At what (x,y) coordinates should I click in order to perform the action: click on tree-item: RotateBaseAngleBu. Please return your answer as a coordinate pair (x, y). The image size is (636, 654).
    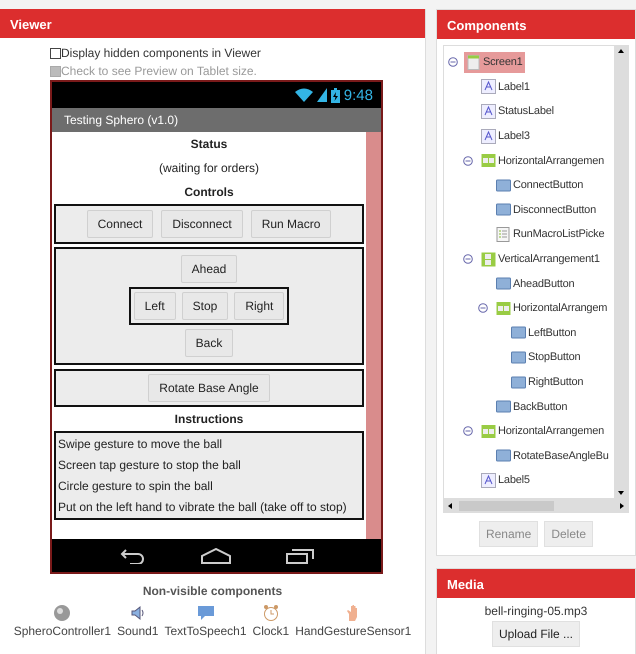
    Looking at the image, I should click on (552, 455).